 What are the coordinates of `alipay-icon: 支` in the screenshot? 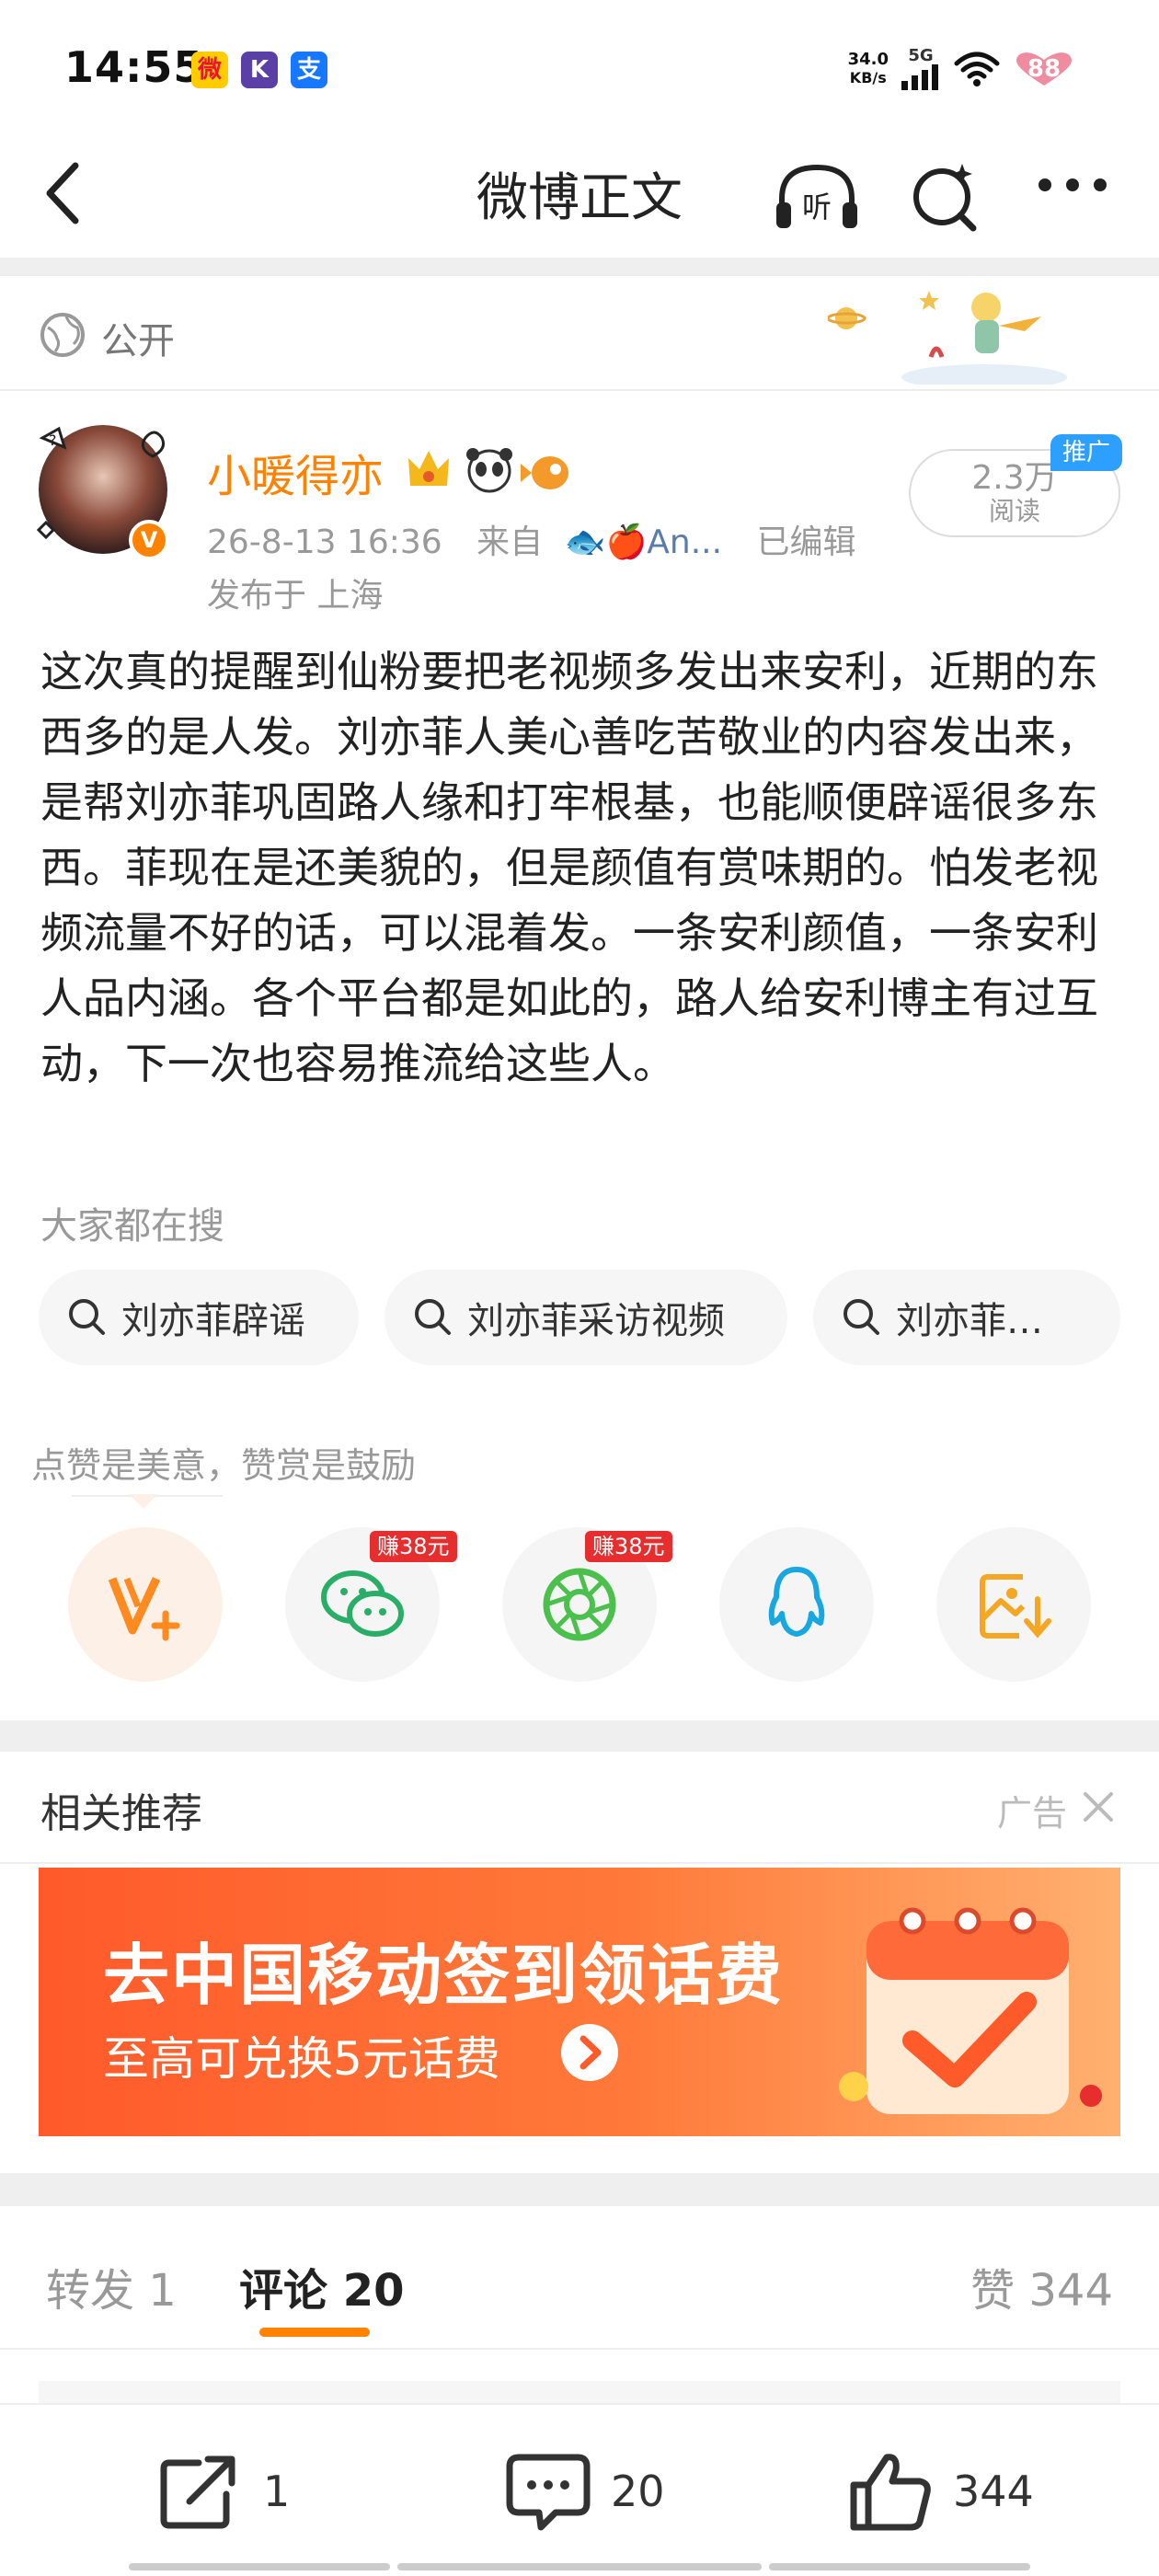 It's located at (309, 70).